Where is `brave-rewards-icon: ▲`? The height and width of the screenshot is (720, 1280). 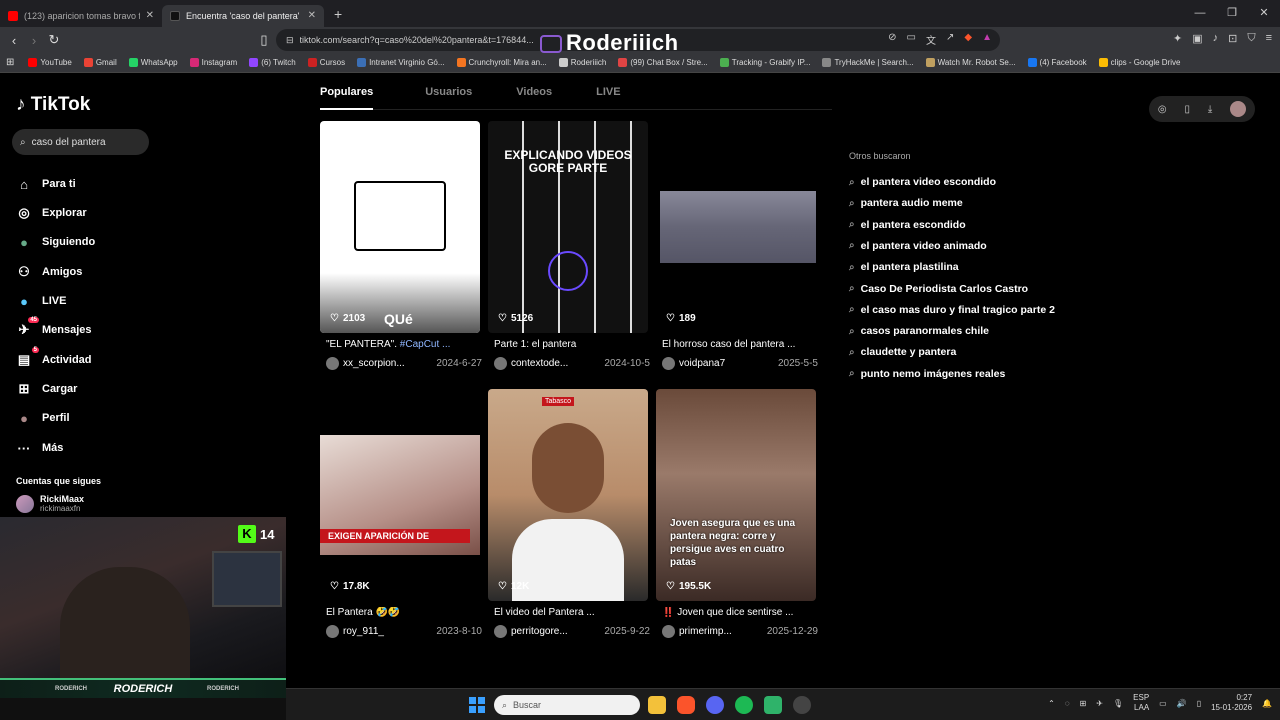
brave-rewards-icon: ▲ is located at coordinates (987, 39).